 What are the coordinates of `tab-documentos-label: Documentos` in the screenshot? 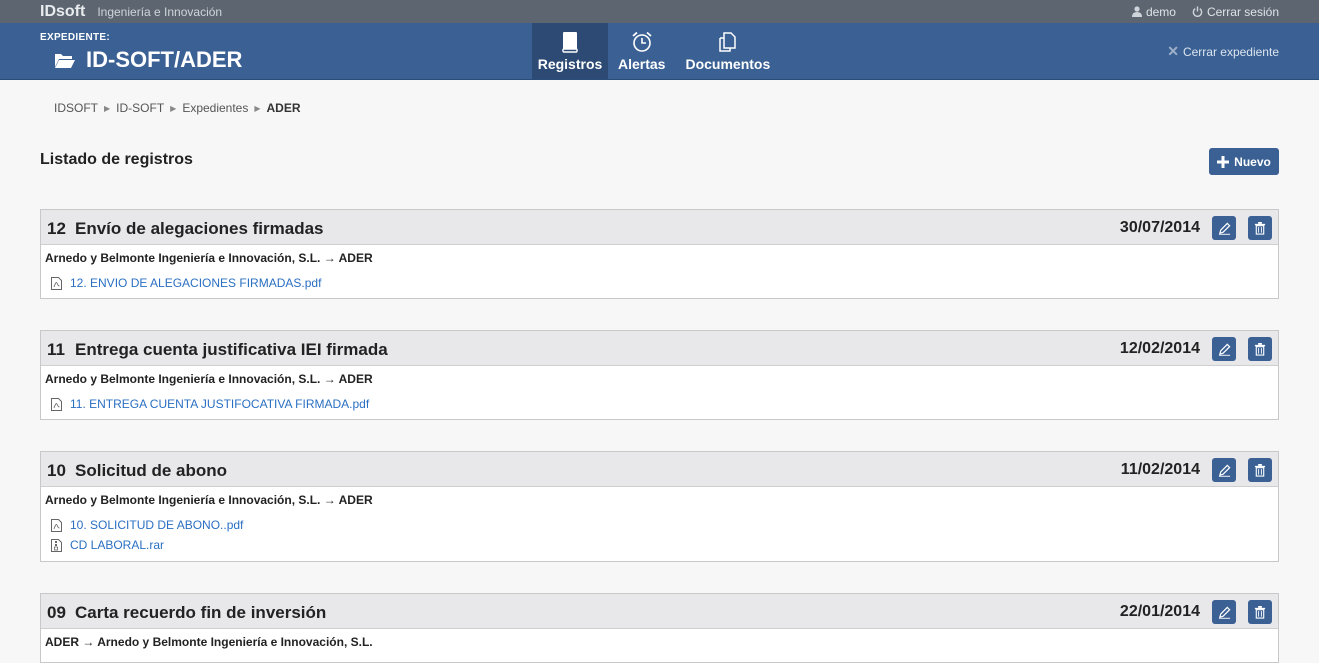 It's located at (728, 64).